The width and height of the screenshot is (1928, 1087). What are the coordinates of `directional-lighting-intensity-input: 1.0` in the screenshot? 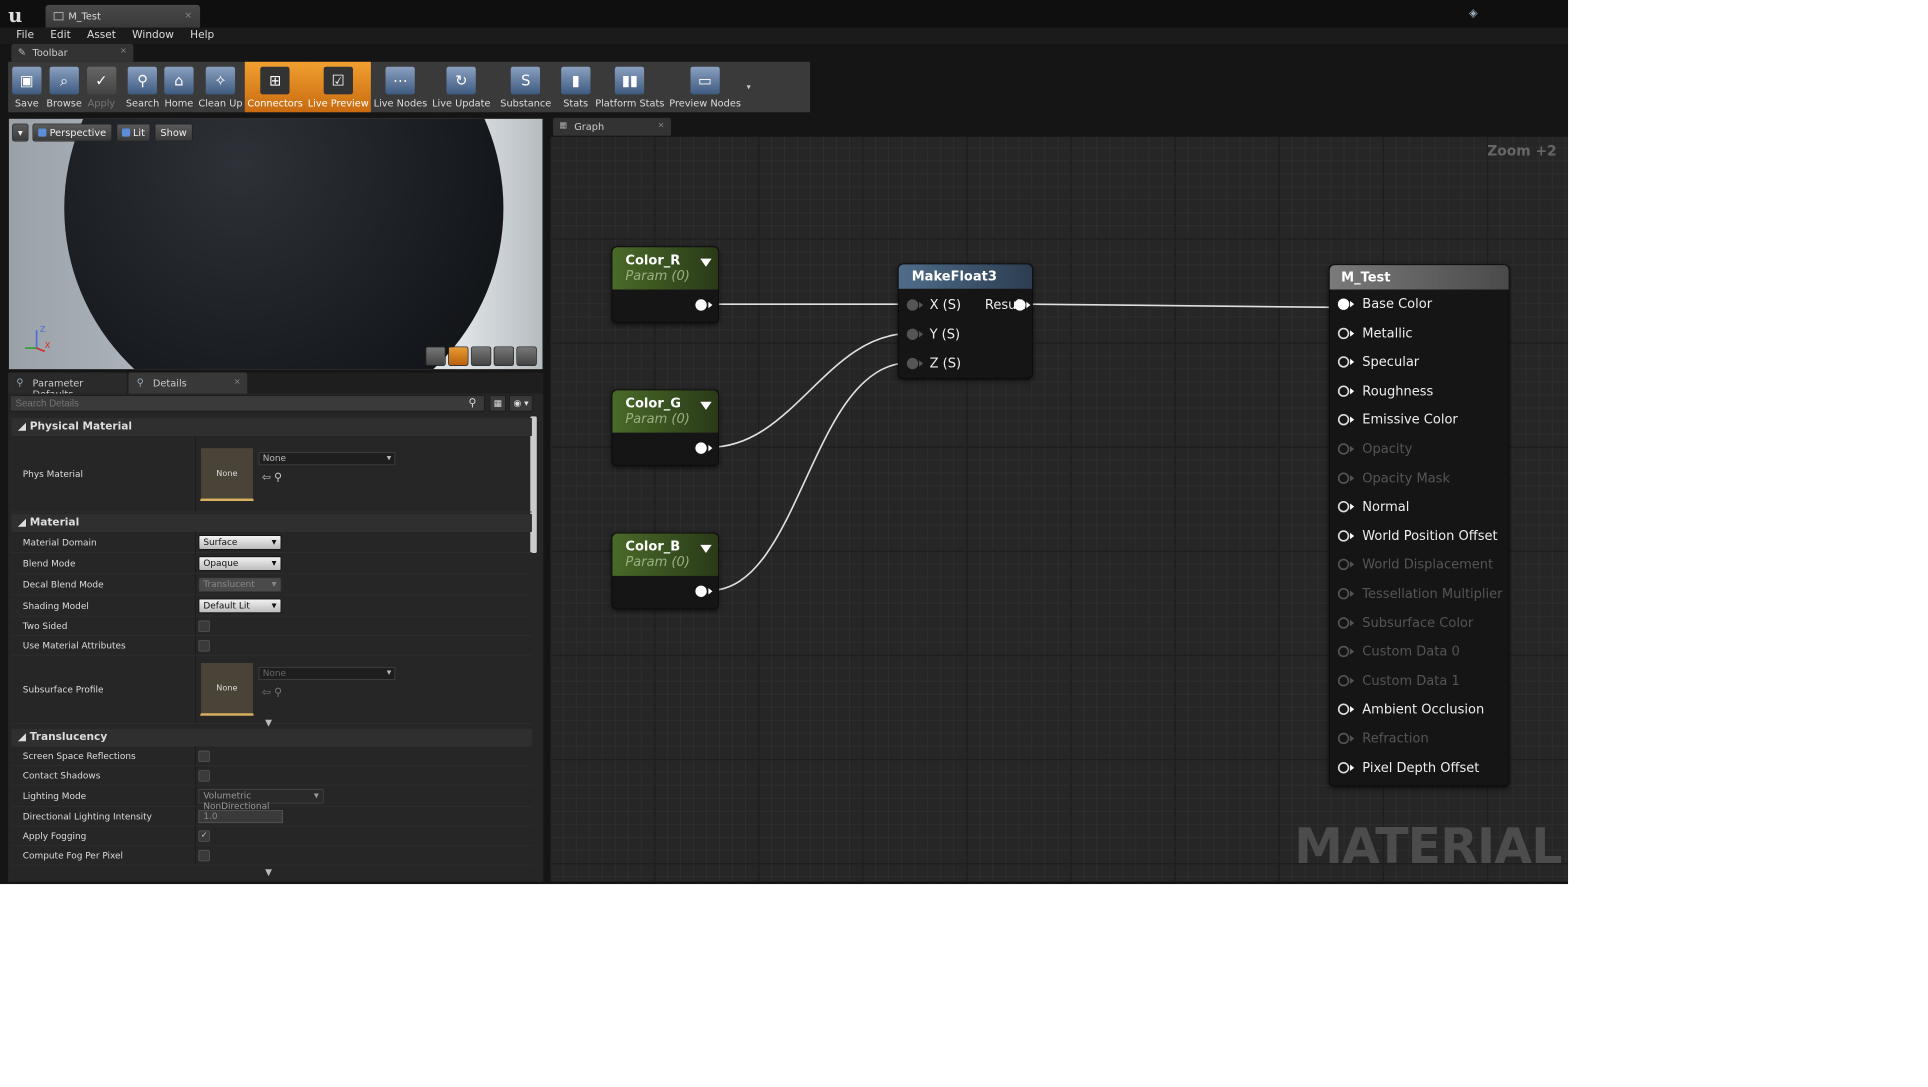 It's located at (241, 817).